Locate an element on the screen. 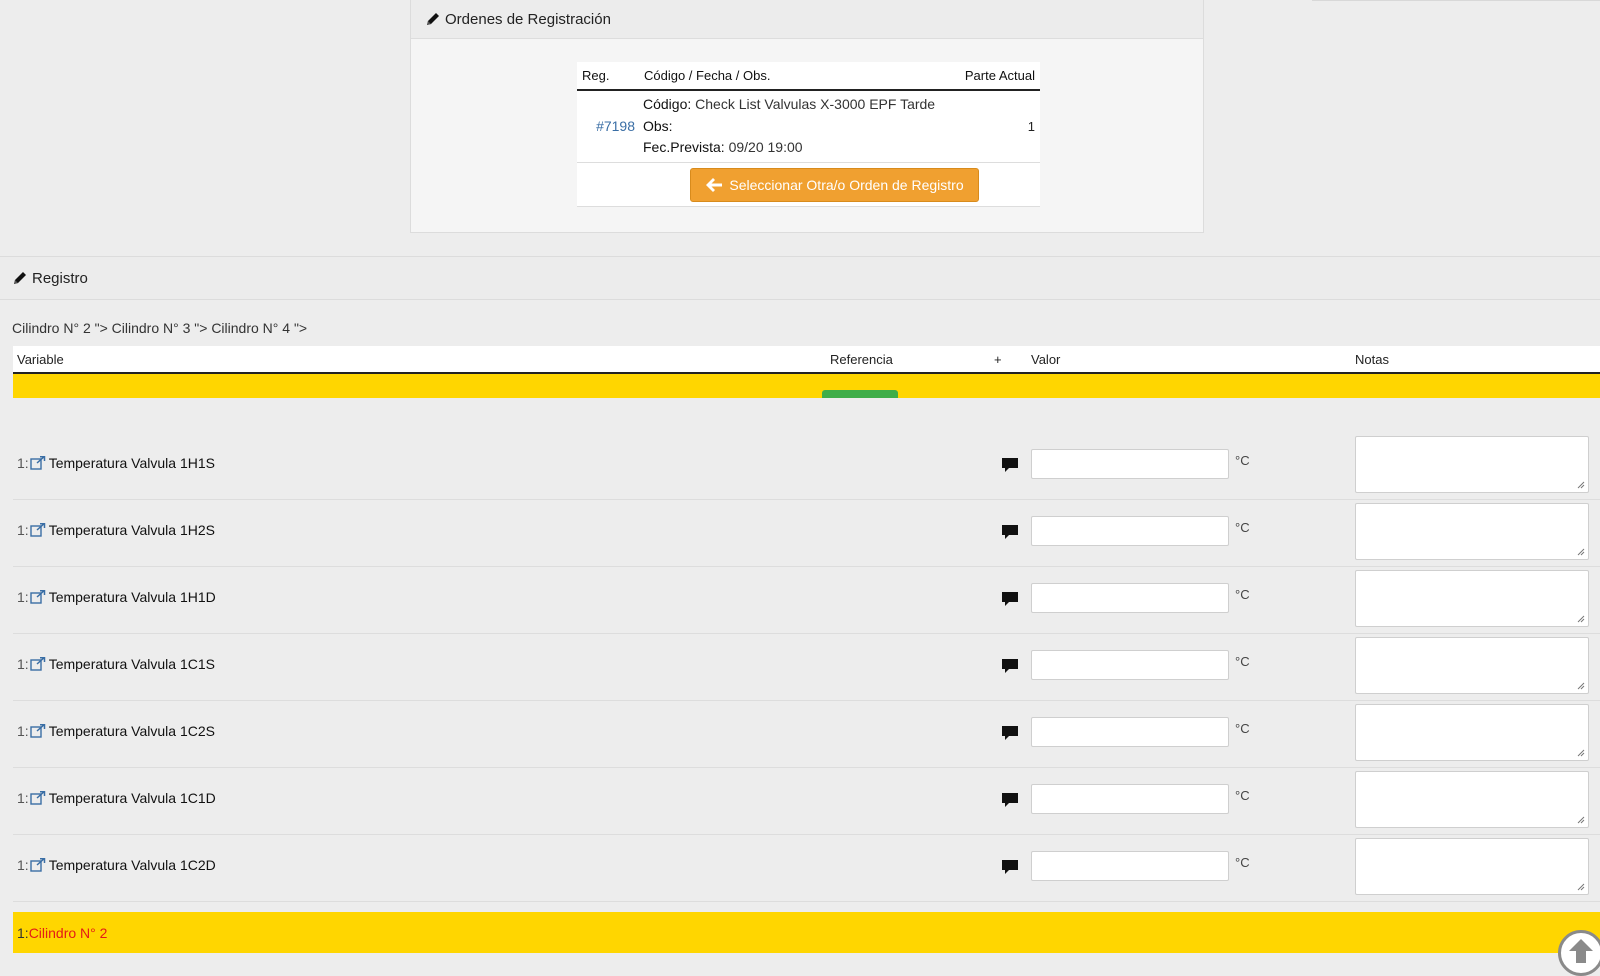 Image resolution: width=1600 pixels, height=976 pixels. col-parte-header: Parte Actual is located at coordinates (997, 76).